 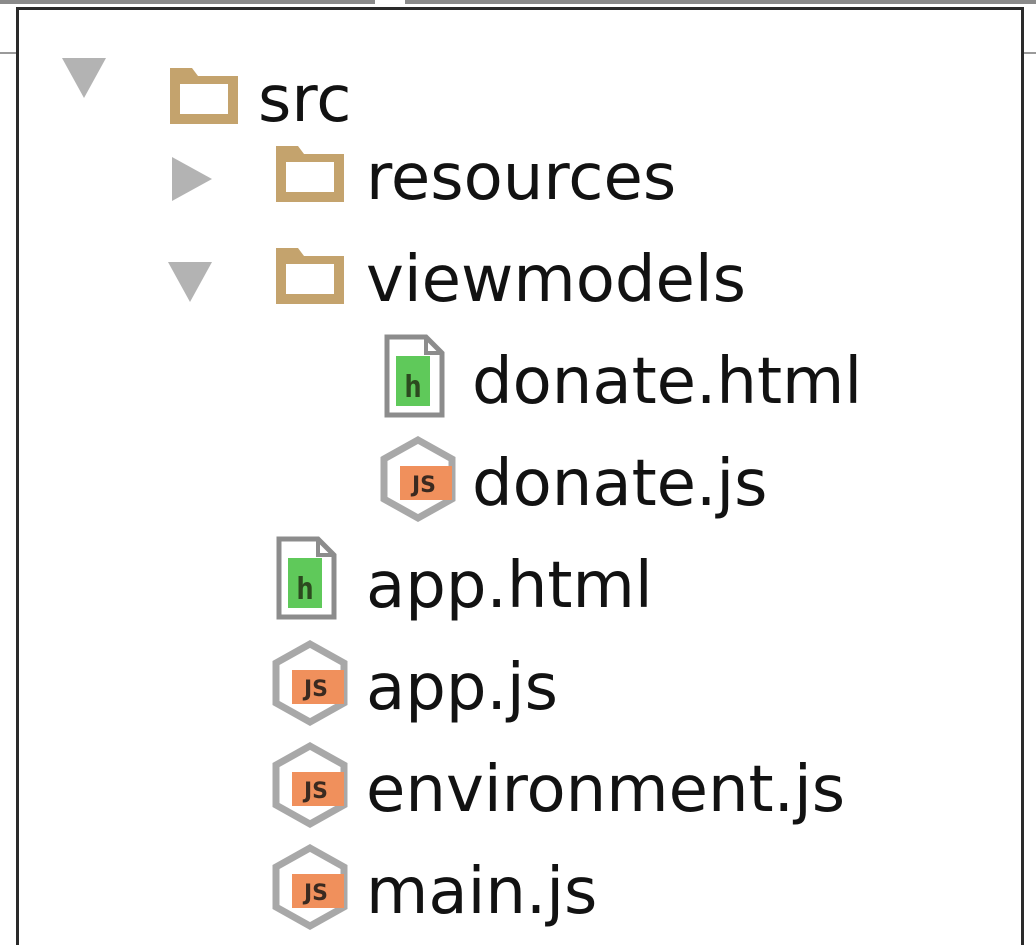 What do you see at coordinates (556, 280) in the screenshot?
I see `tree-item-label: viewmodels` at bounding box center [556, 280].